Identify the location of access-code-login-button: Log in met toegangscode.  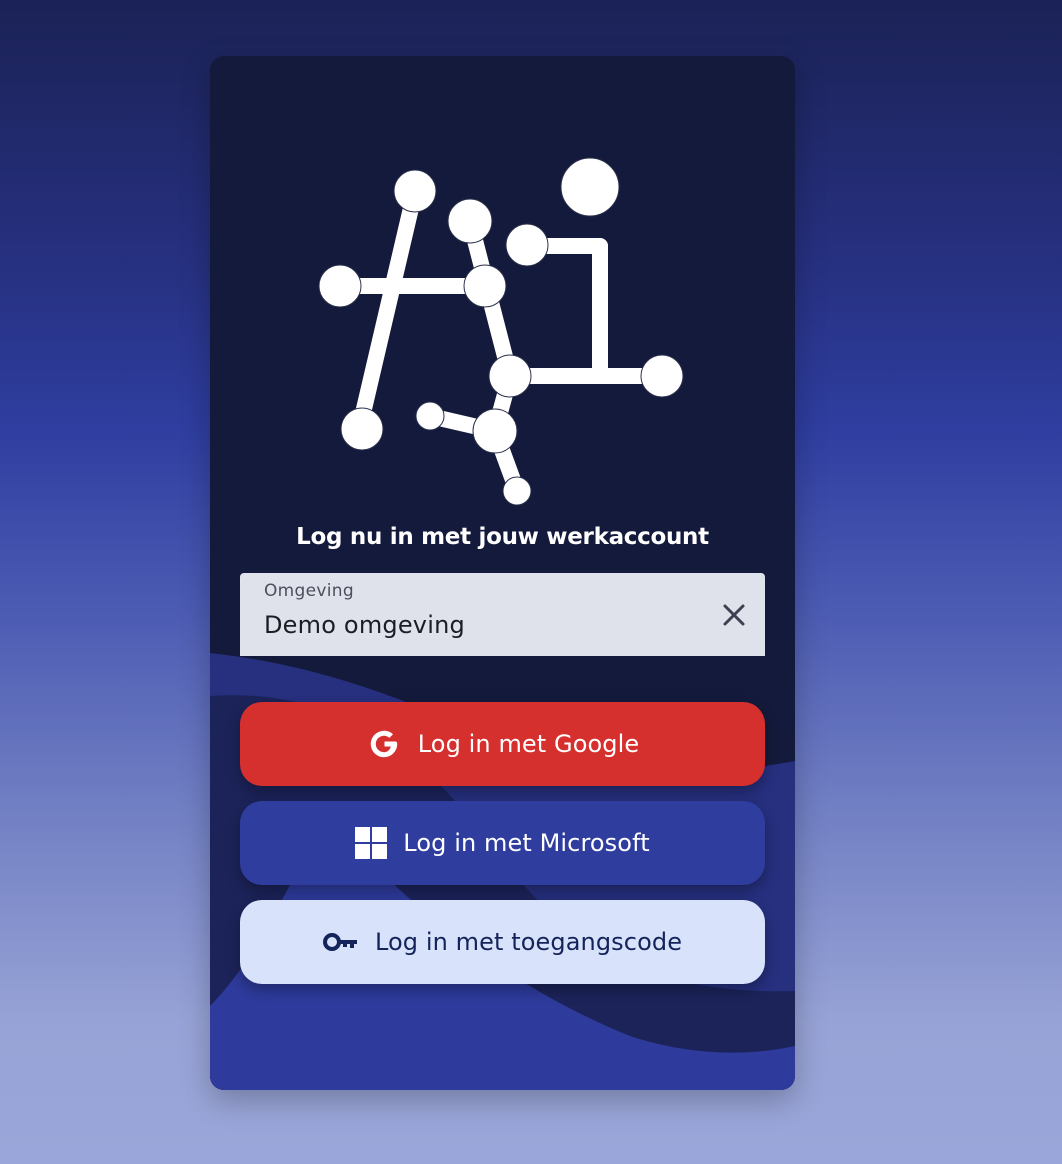
(502, 942).